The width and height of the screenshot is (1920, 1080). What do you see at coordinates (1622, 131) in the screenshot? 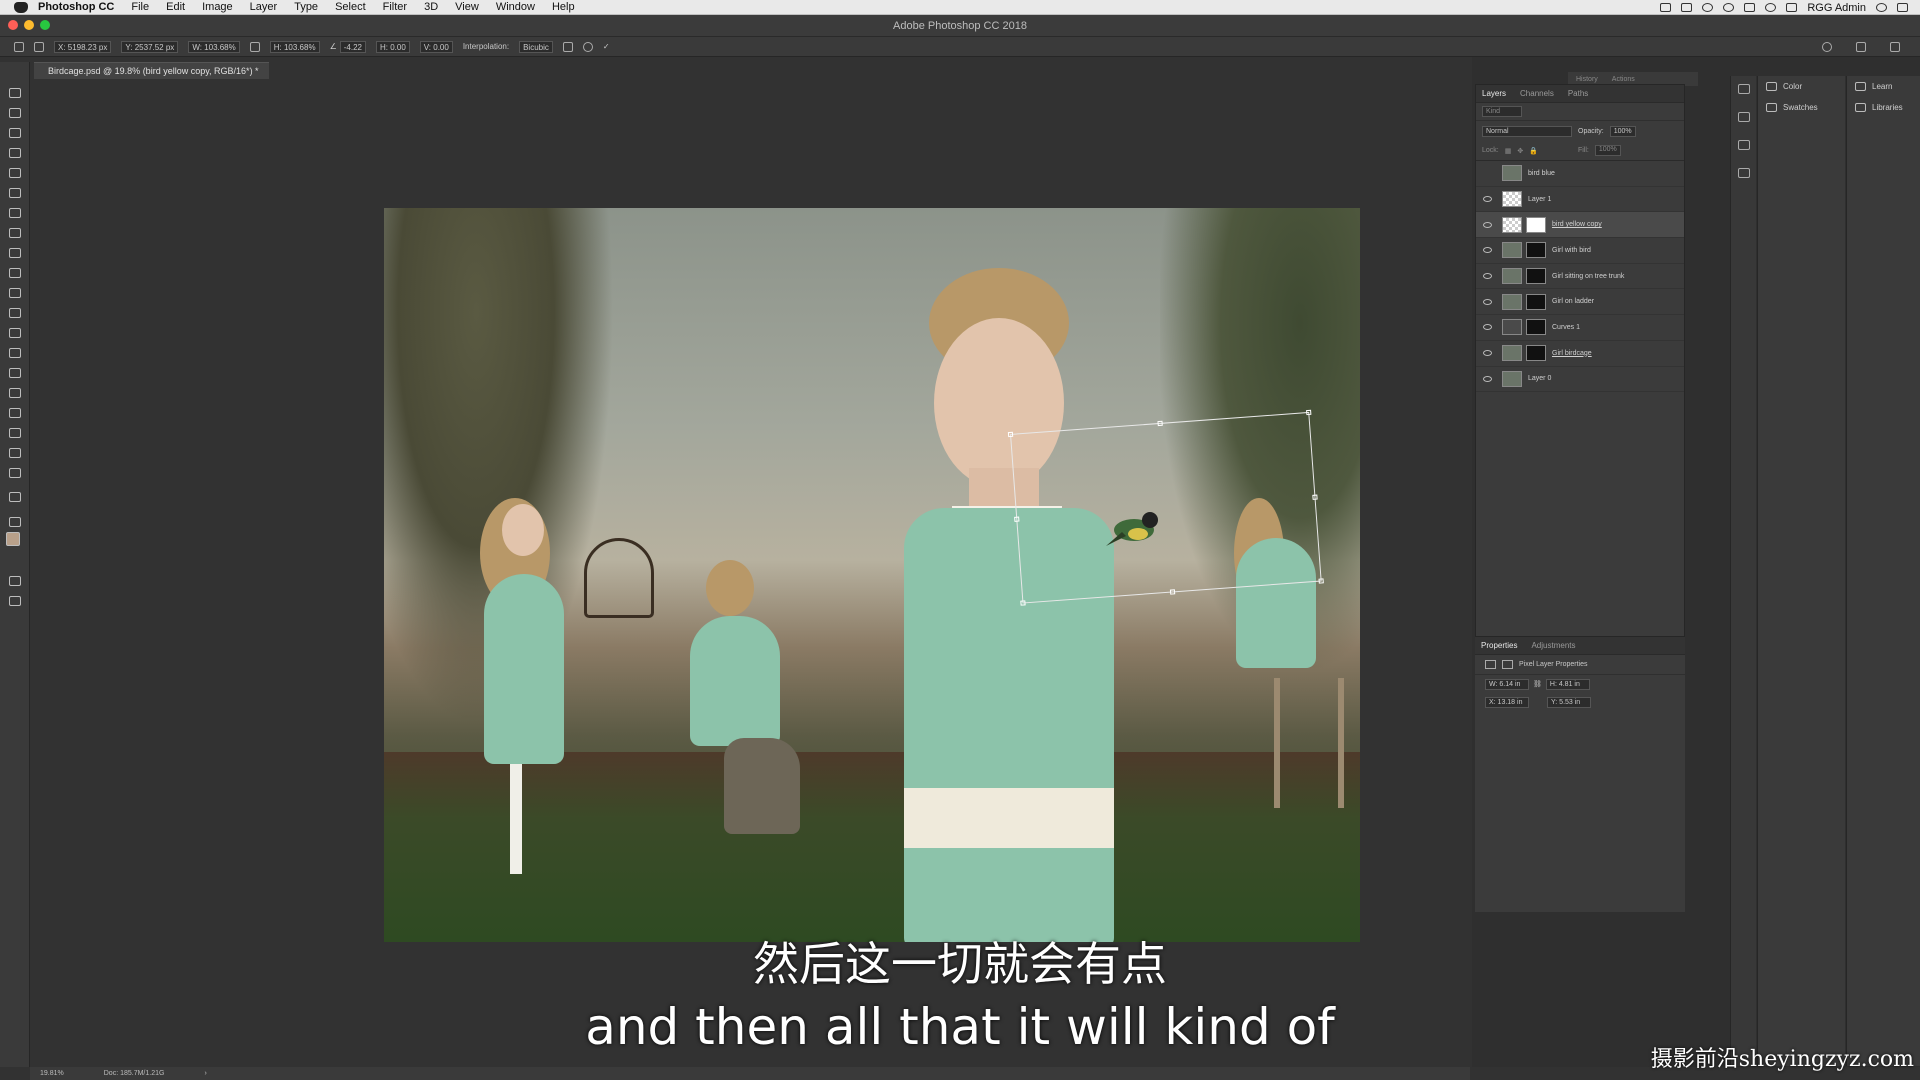
I see `opacity-input: 100%` at bounding box center [1622, 131].